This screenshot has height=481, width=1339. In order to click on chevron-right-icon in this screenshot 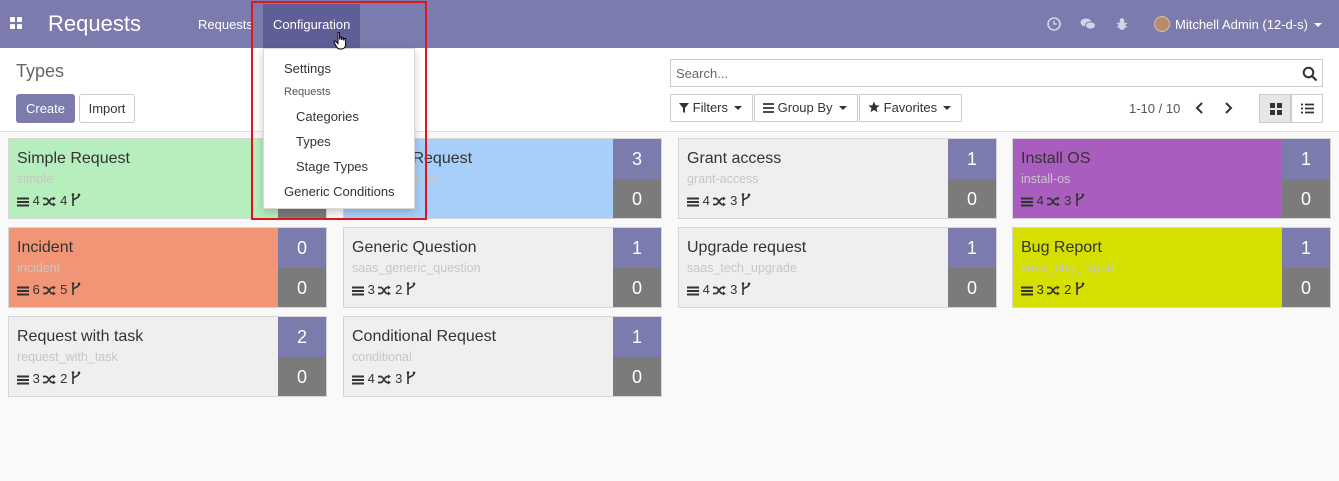, I will do `click(1228, 108)`.